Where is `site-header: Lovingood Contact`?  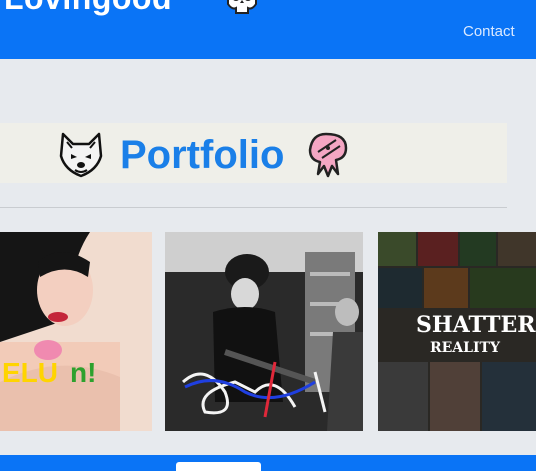
site-header: Lovingood Contact is located at coordinates (268, 29).